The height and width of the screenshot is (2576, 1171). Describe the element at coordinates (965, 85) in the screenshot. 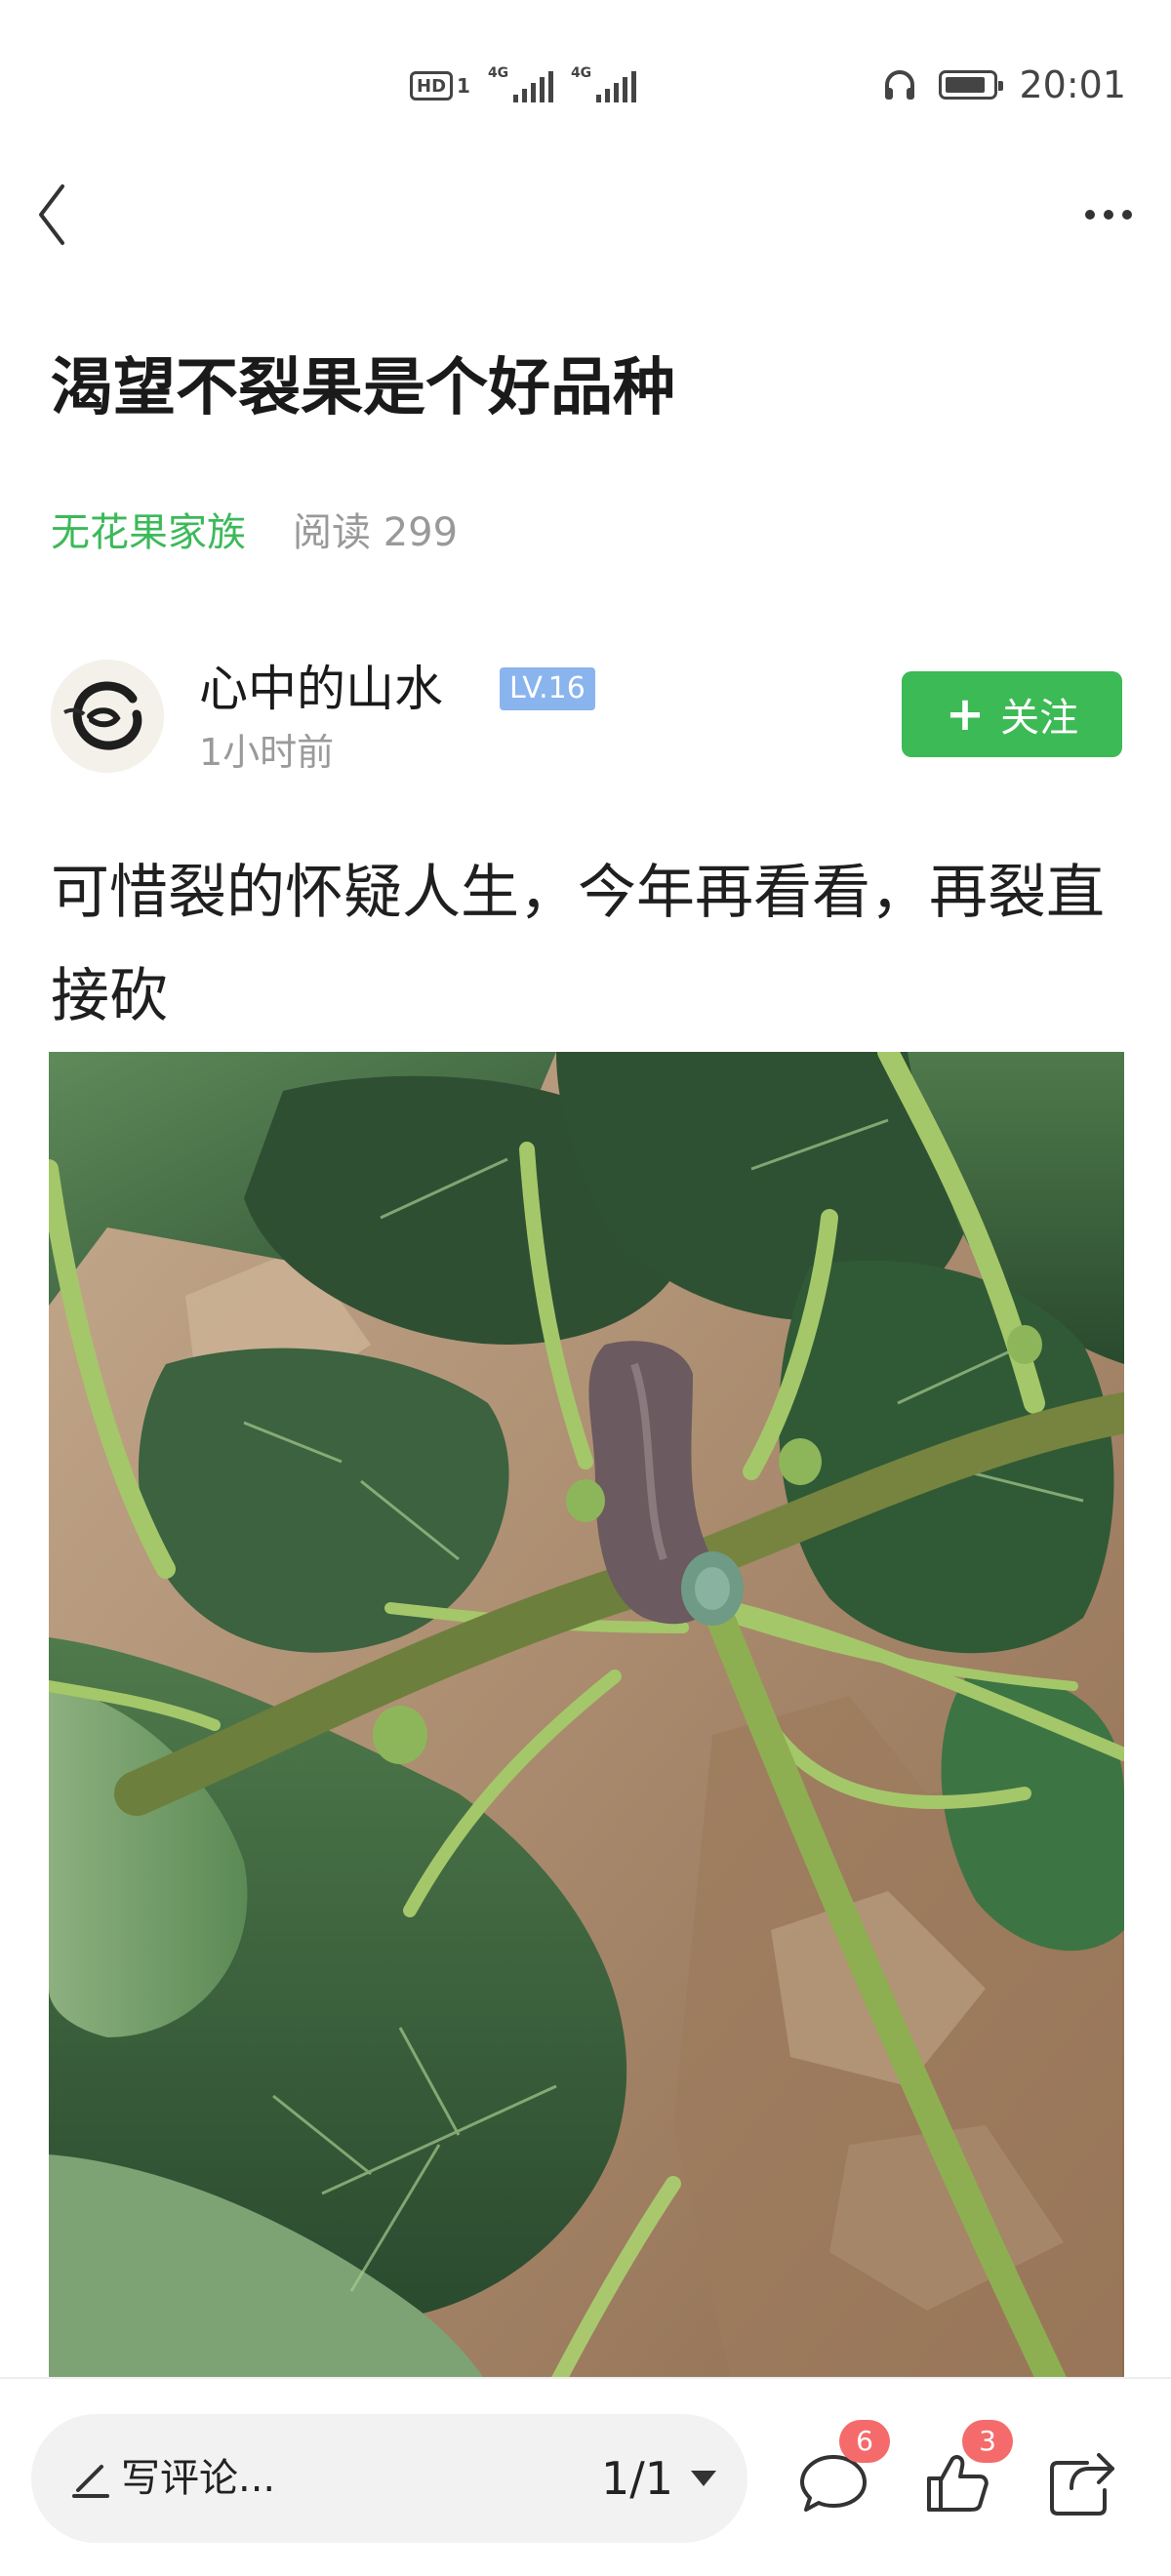

I see `battery-level` at that location.